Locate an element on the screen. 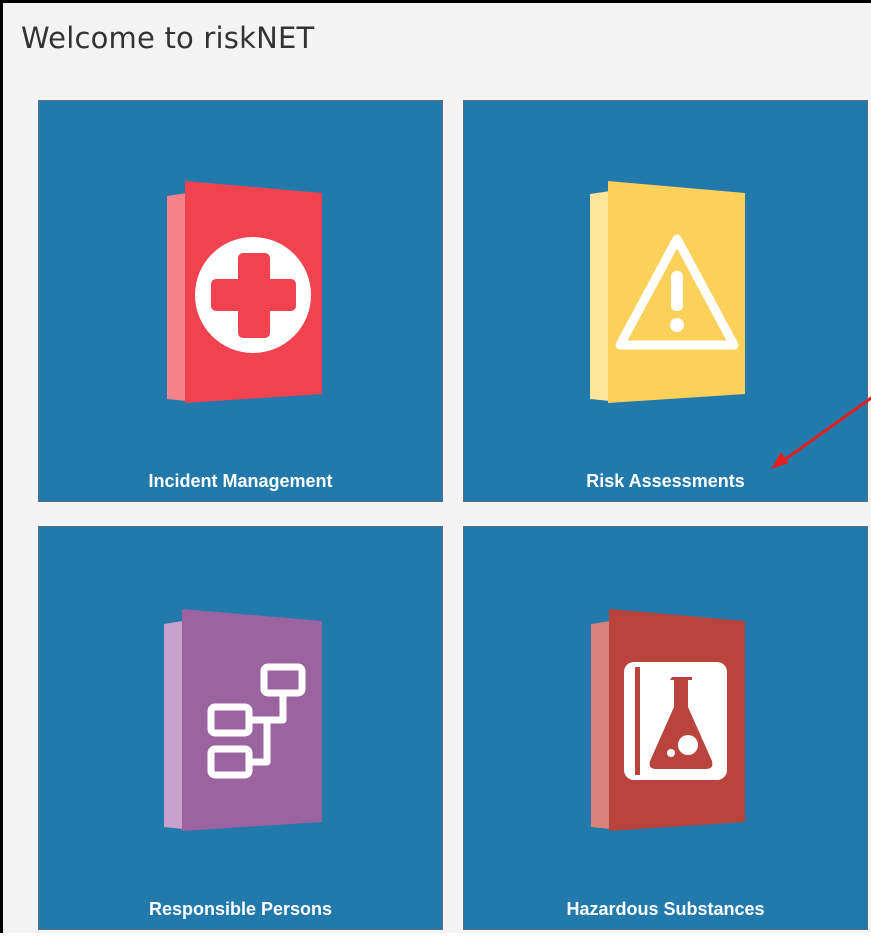 This screenshot has height=936, width=871. page-title: Welcome to riskNET is located at coordinates (168, 38).